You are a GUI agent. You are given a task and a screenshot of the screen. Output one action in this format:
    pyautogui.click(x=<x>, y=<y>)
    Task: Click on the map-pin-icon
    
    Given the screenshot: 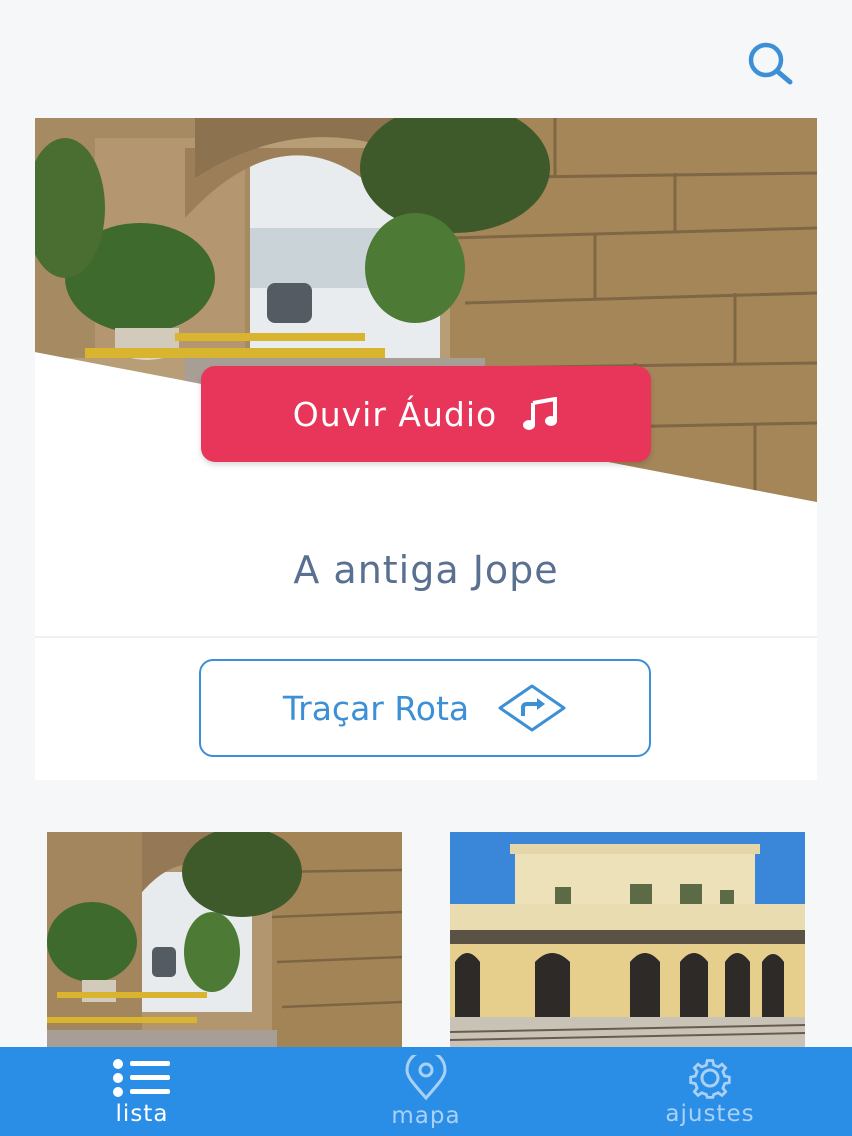 What is the action you would take?
    pyautogui.click(x=426, y=1077)
    